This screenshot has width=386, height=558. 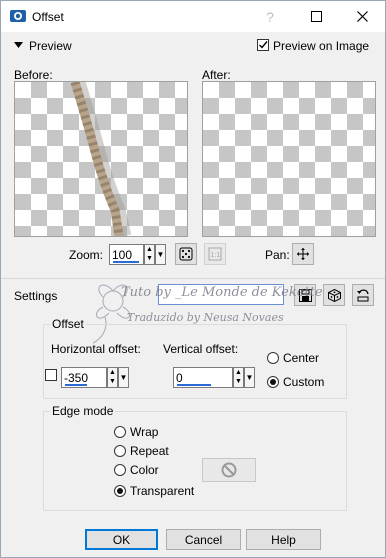 I want to click on triangle-down-icon, so click(x=18, y=45).